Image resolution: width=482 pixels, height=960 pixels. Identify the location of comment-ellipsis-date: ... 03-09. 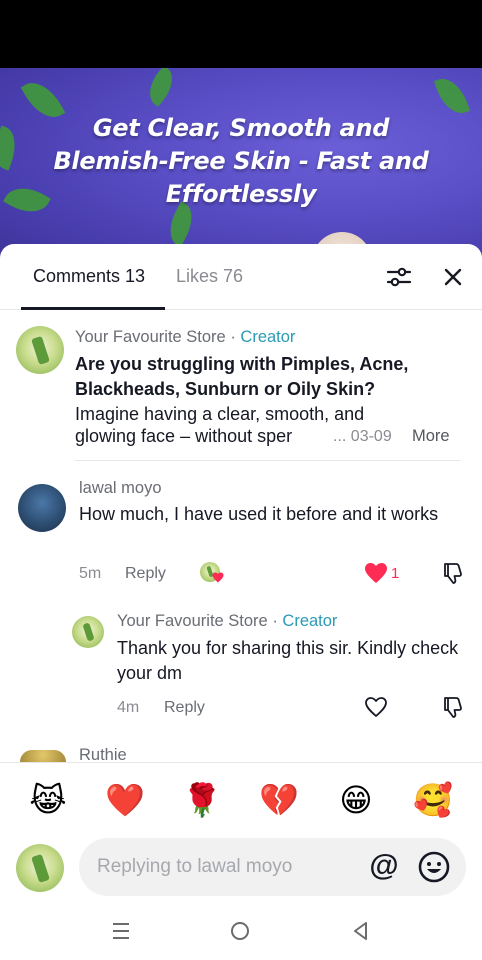
(362, 437).